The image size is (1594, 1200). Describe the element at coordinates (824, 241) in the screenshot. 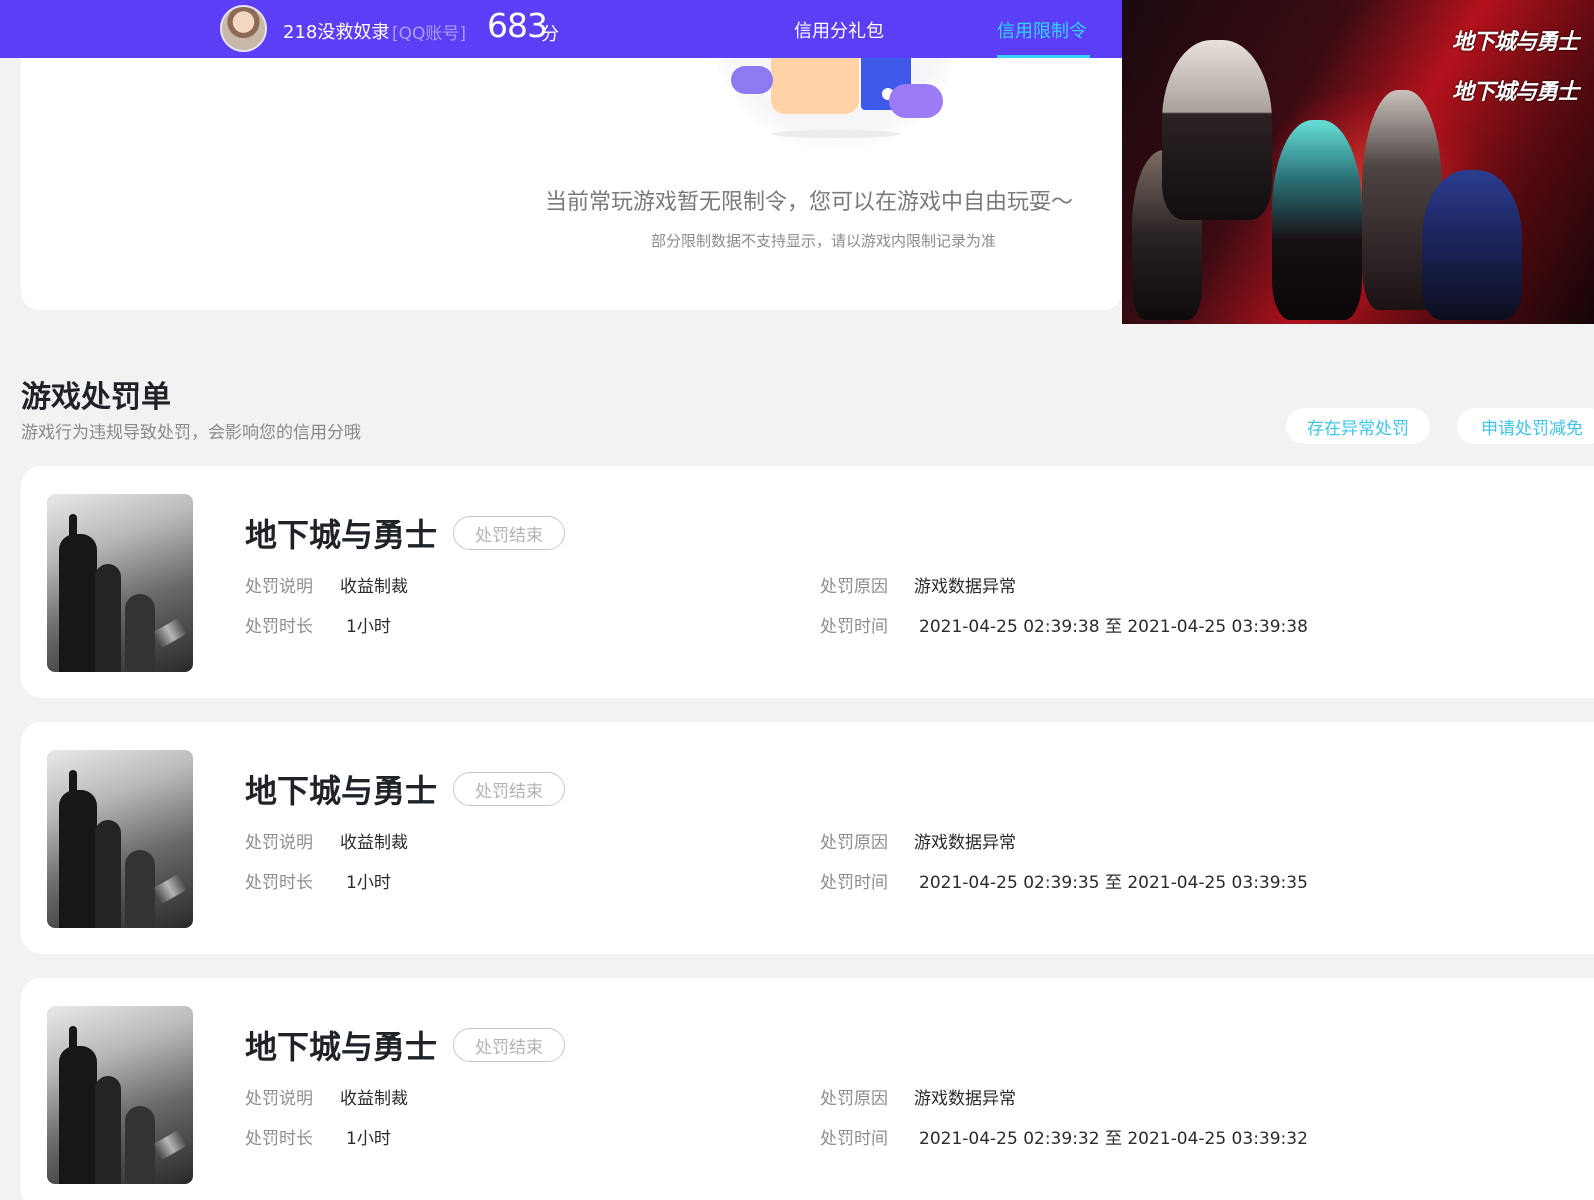

I see `empty-state-subtitle: 部分限制数据不支持显示，请以游戏内限制记录为准` at that location.